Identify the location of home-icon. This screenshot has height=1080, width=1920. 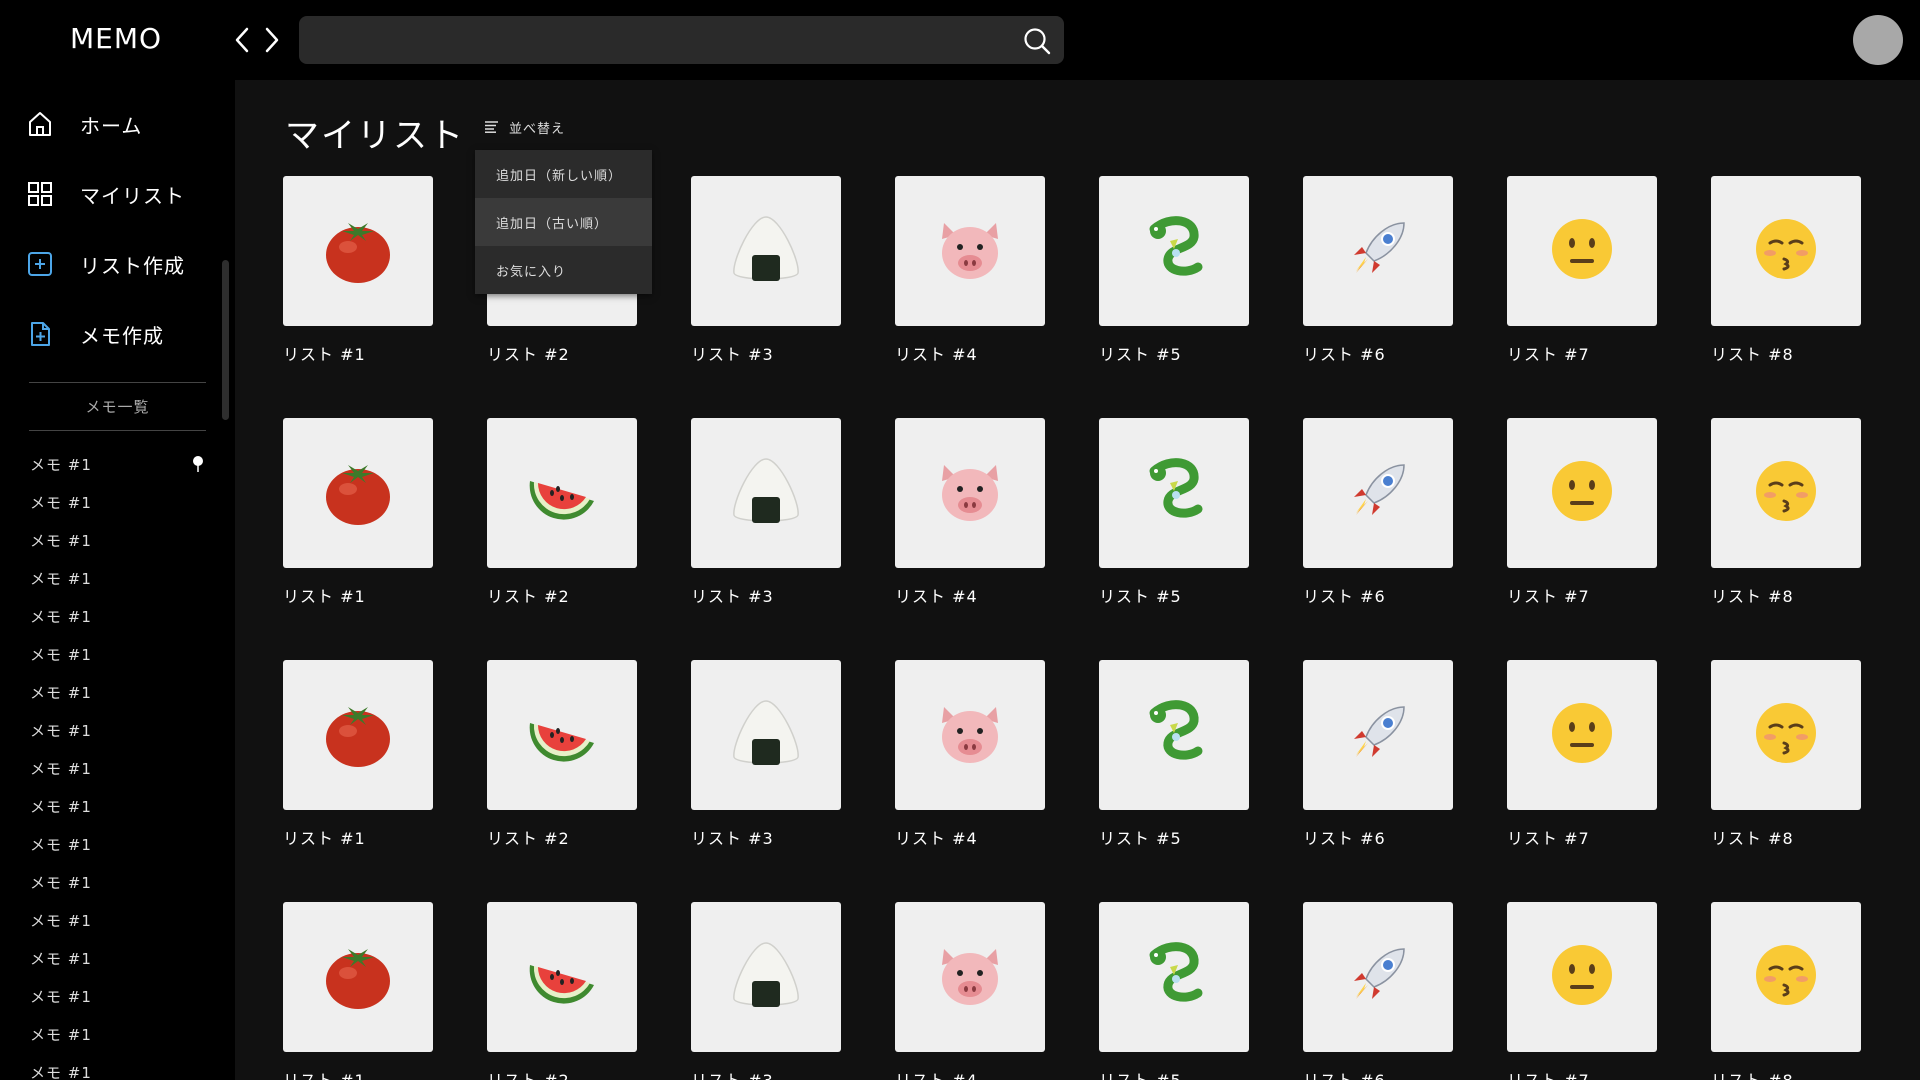
(40, 124).